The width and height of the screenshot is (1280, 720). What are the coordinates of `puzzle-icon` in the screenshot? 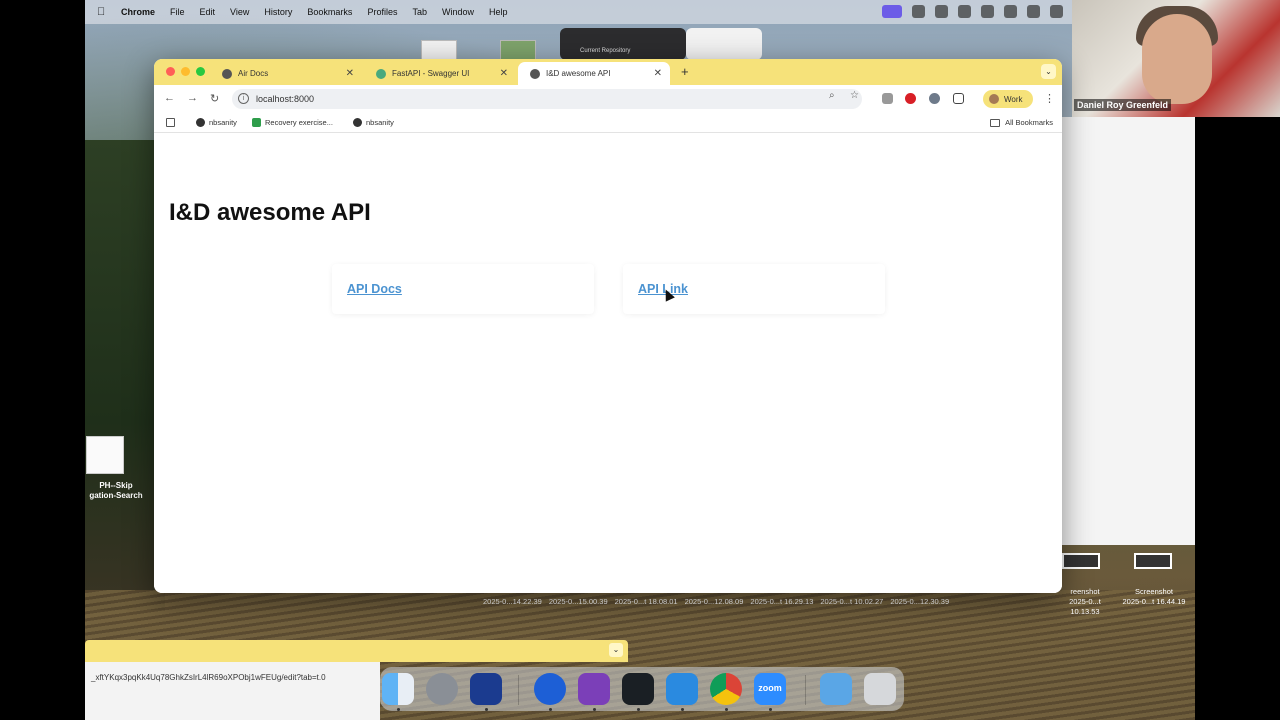 It's located at (958, 98).